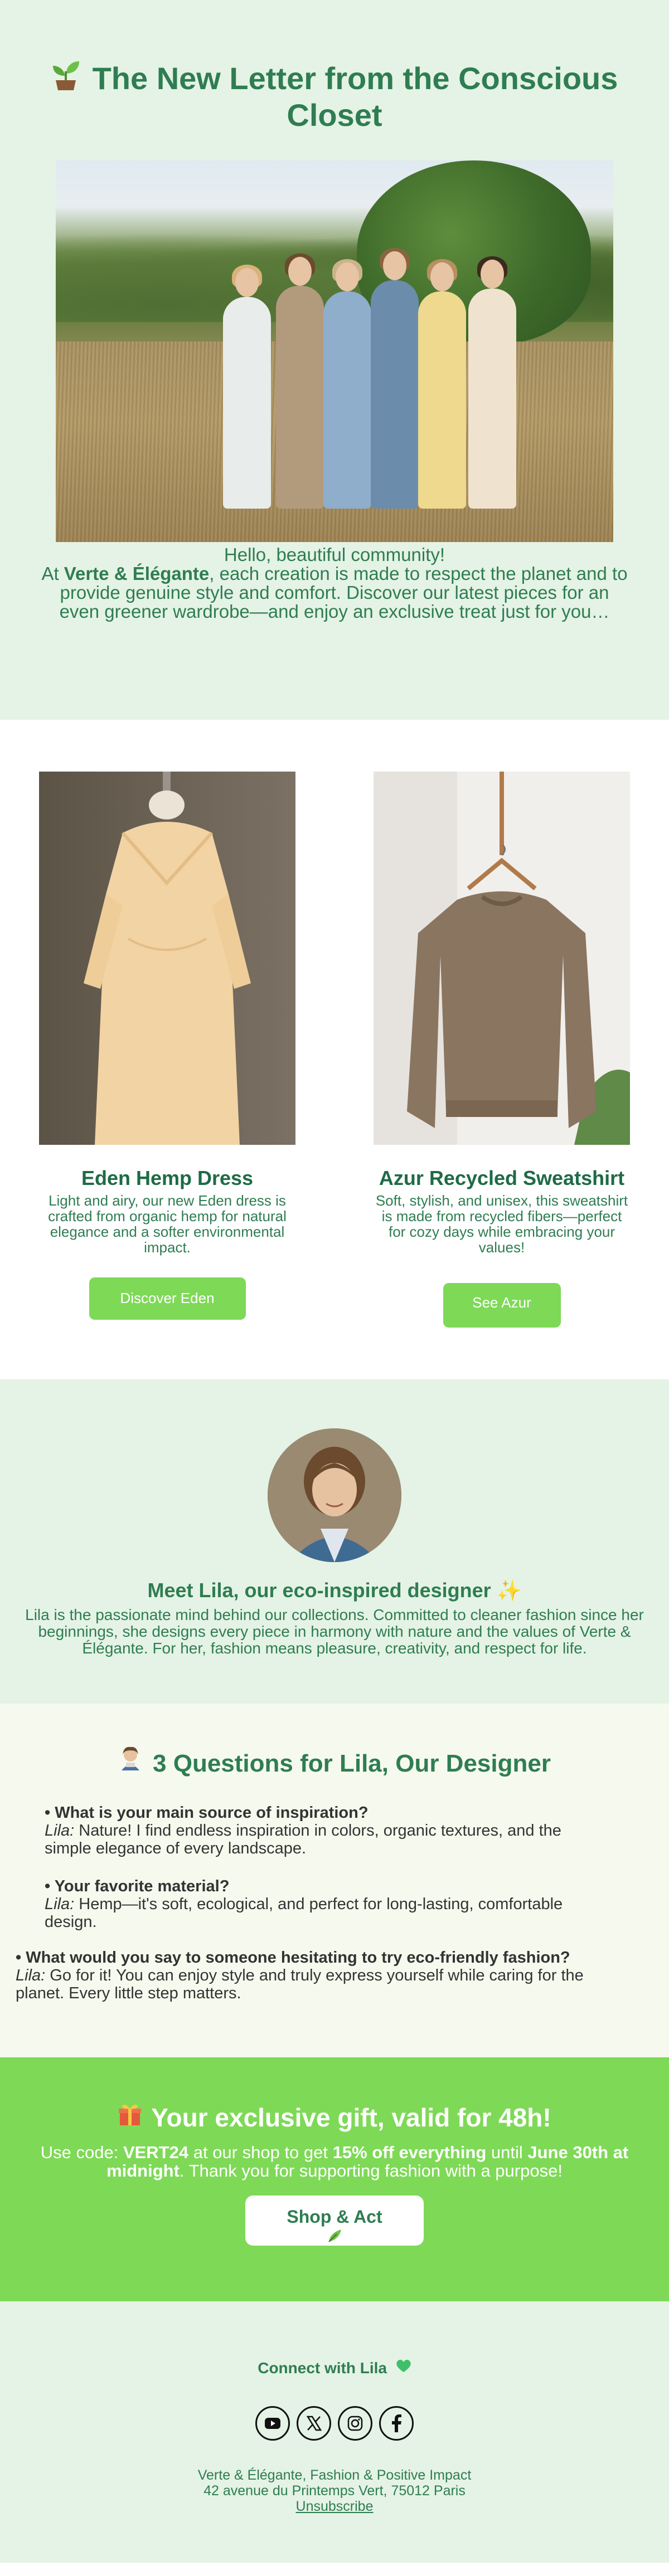  I want to click on gift-icon, so click(130, 2117).